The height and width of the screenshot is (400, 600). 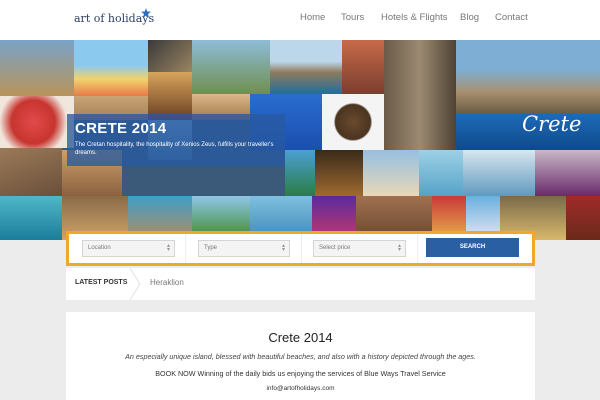 What do you see at coordinates (167, 282) in the screenshot?
I see `latest-post-link: Heraklion` at bounding box center [167, 282].